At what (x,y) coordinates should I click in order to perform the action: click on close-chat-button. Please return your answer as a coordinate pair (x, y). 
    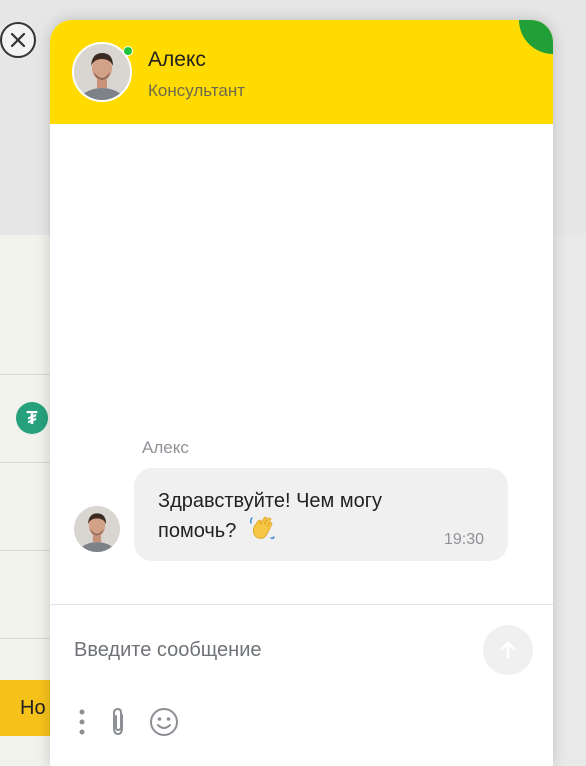
    Looking at the image, I should click on (18, 40).